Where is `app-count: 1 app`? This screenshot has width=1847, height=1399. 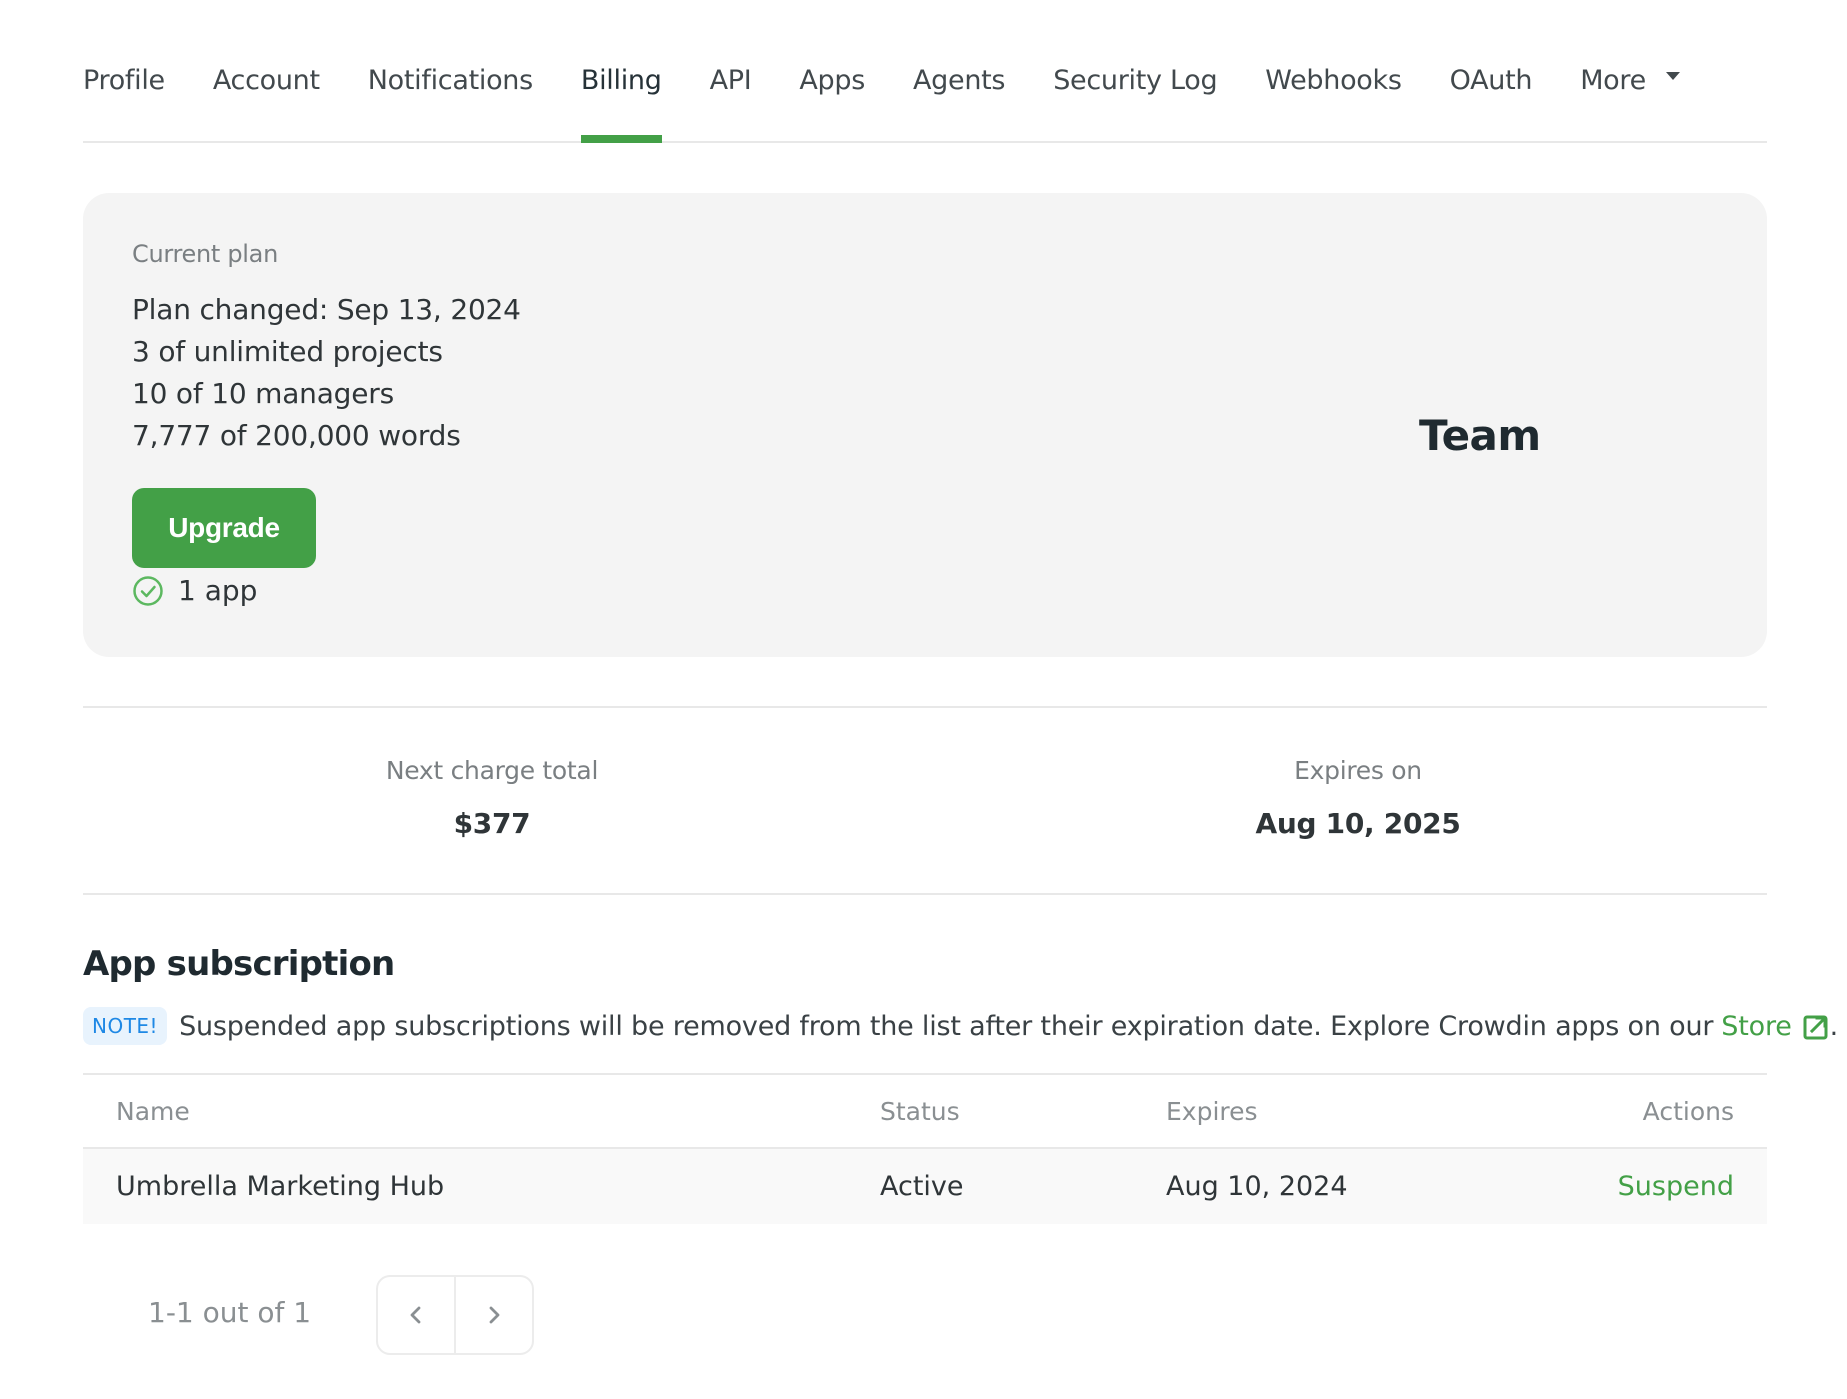
app-count: 1 app is located at coordinates (194, 590).